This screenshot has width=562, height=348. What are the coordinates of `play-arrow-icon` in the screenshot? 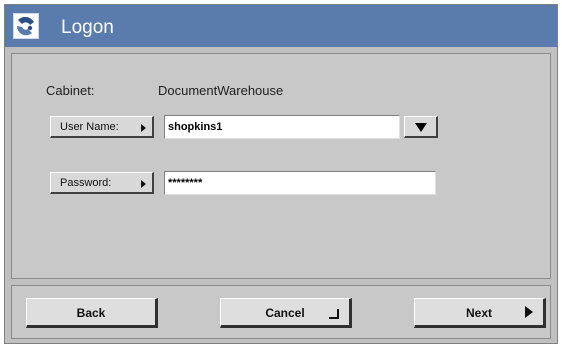 It's located at (529, 312).